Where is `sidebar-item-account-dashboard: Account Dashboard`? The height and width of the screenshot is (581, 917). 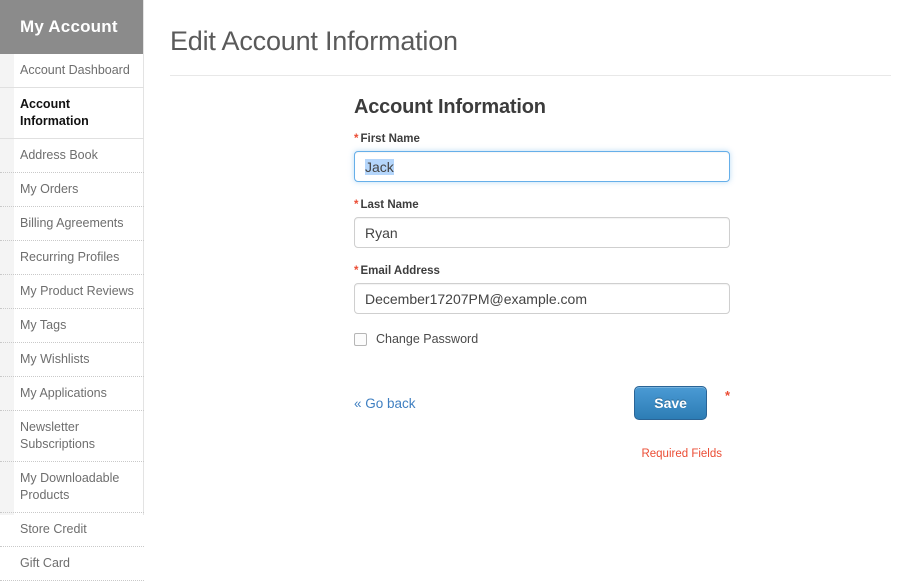 sidebar-item-account-dashboard: Account Dashboard is located at coordinates (72, 71).